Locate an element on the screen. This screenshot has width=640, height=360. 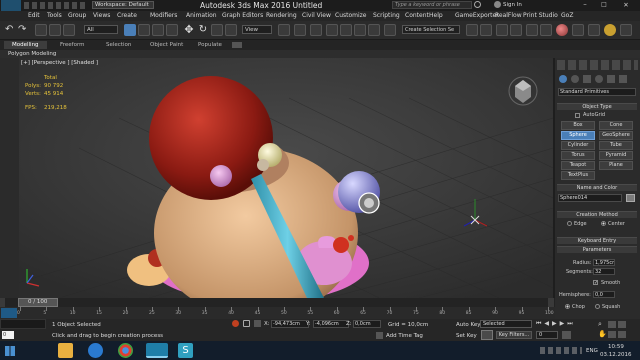
display-tab-icon is located at coordinates (611, 79).